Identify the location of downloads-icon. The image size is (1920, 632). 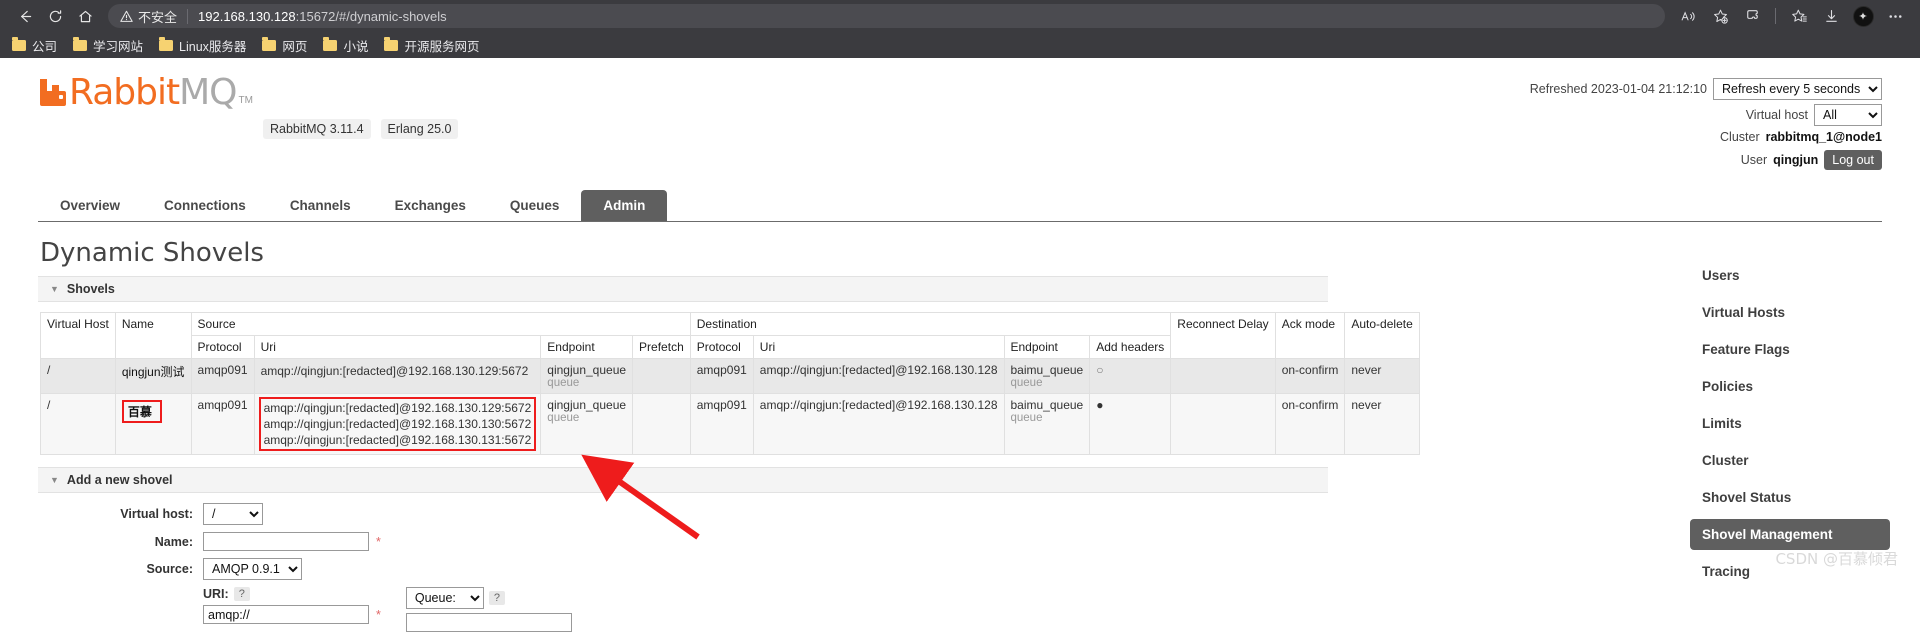
(1831, 16).